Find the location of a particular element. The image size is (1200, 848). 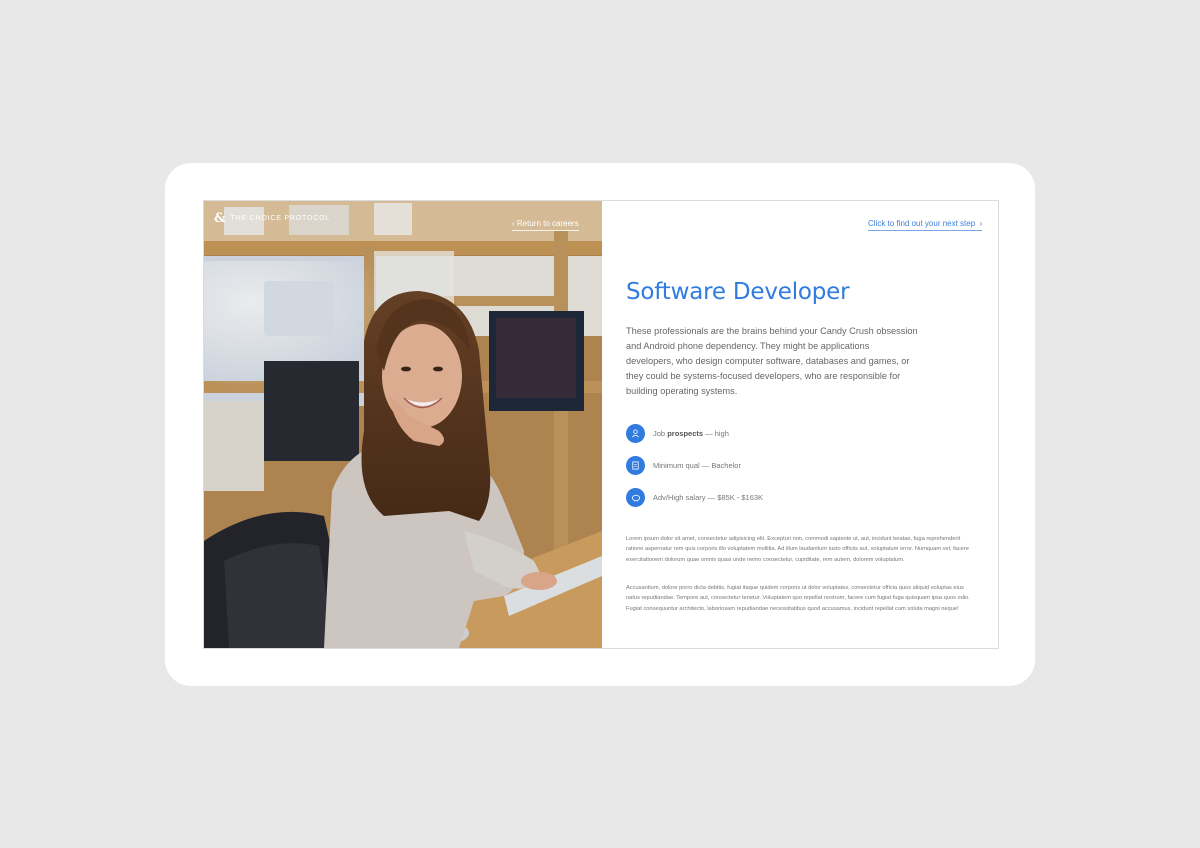

fact-job-prospects: Job prospects — high is located at coordinates (694, 433).